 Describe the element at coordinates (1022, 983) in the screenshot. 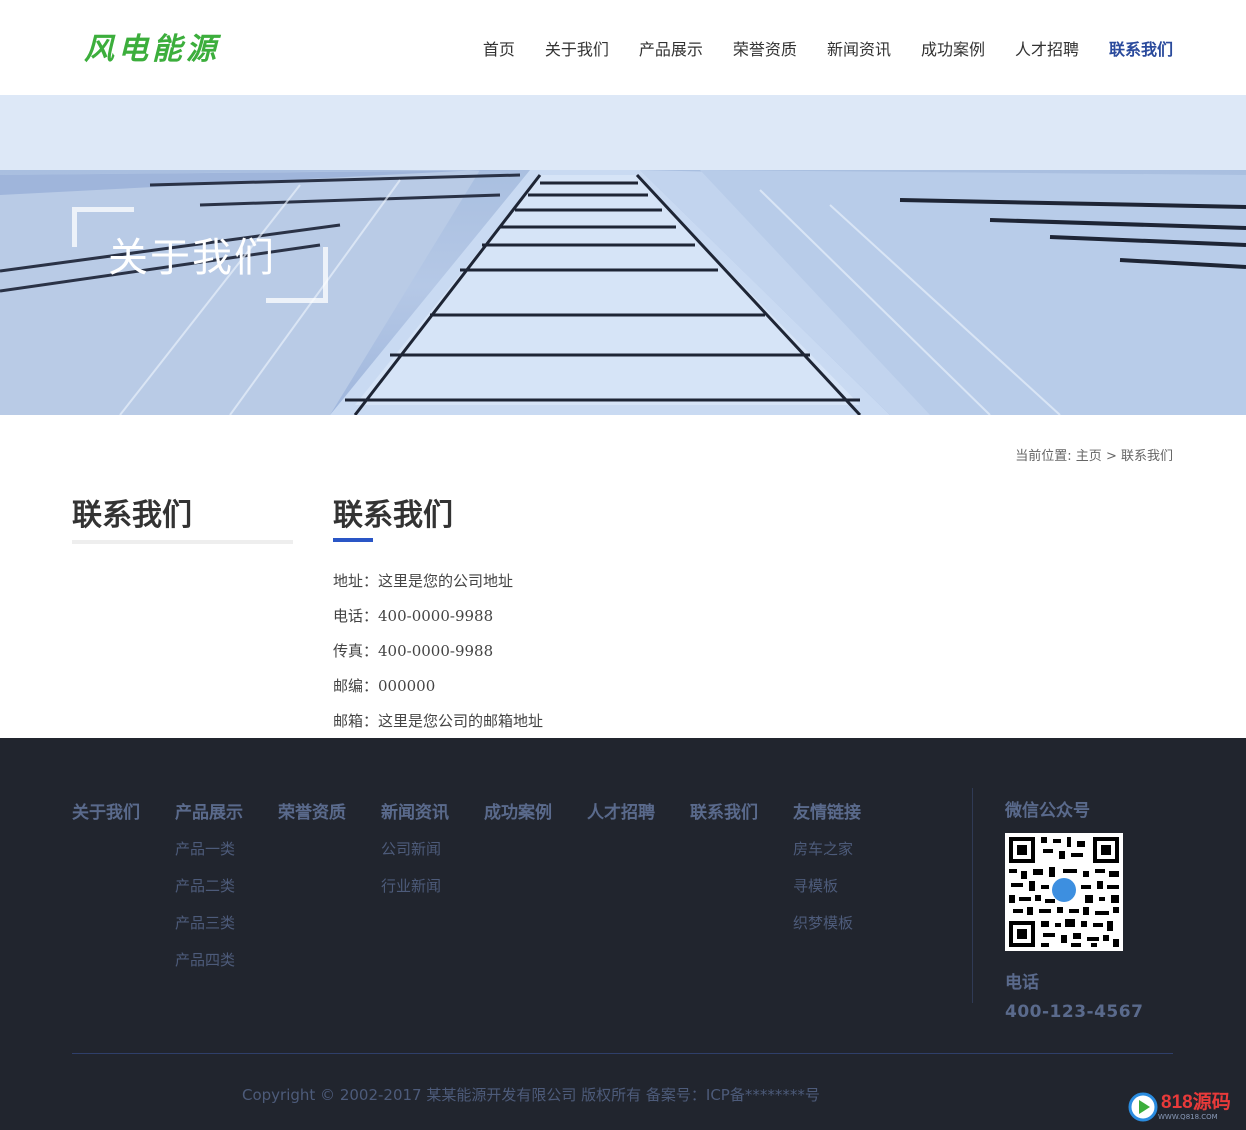

I see `footer-phone-label: 电话` at that location.